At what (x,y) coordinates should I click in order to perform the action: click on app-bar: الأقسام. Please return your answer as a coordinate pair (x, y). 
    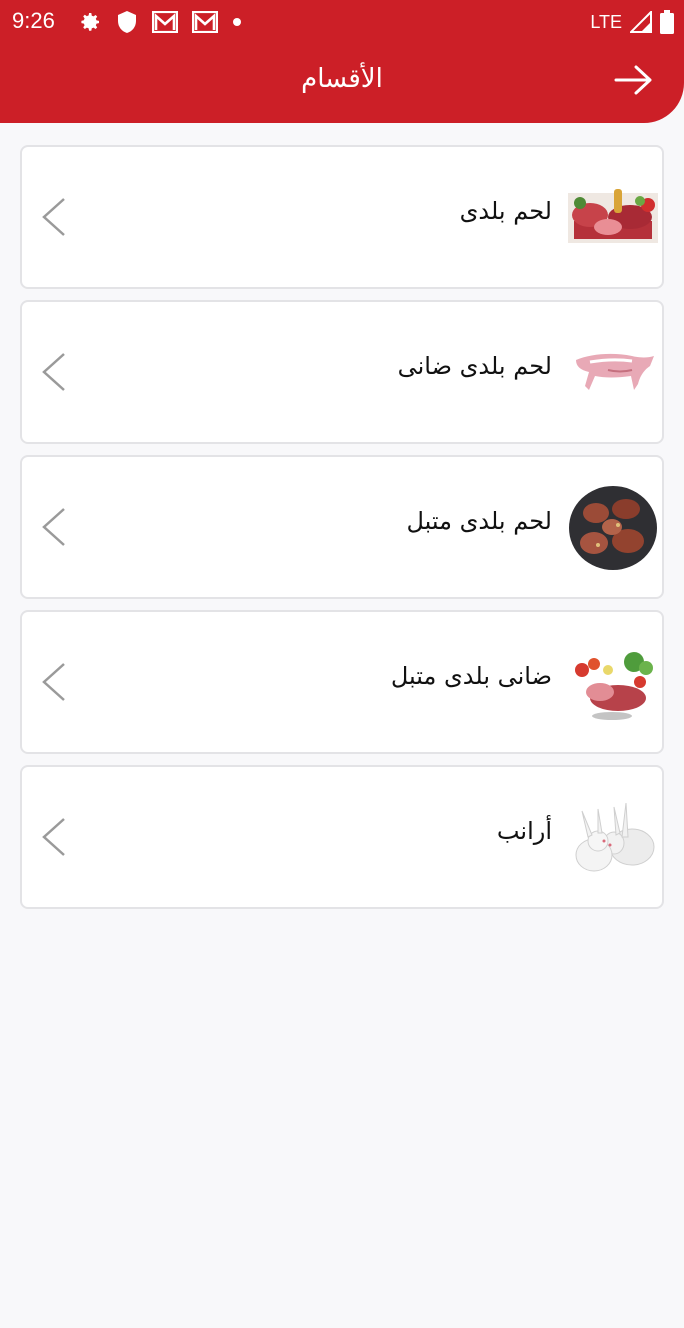
    Looking at the image, I should click on (342, 83).